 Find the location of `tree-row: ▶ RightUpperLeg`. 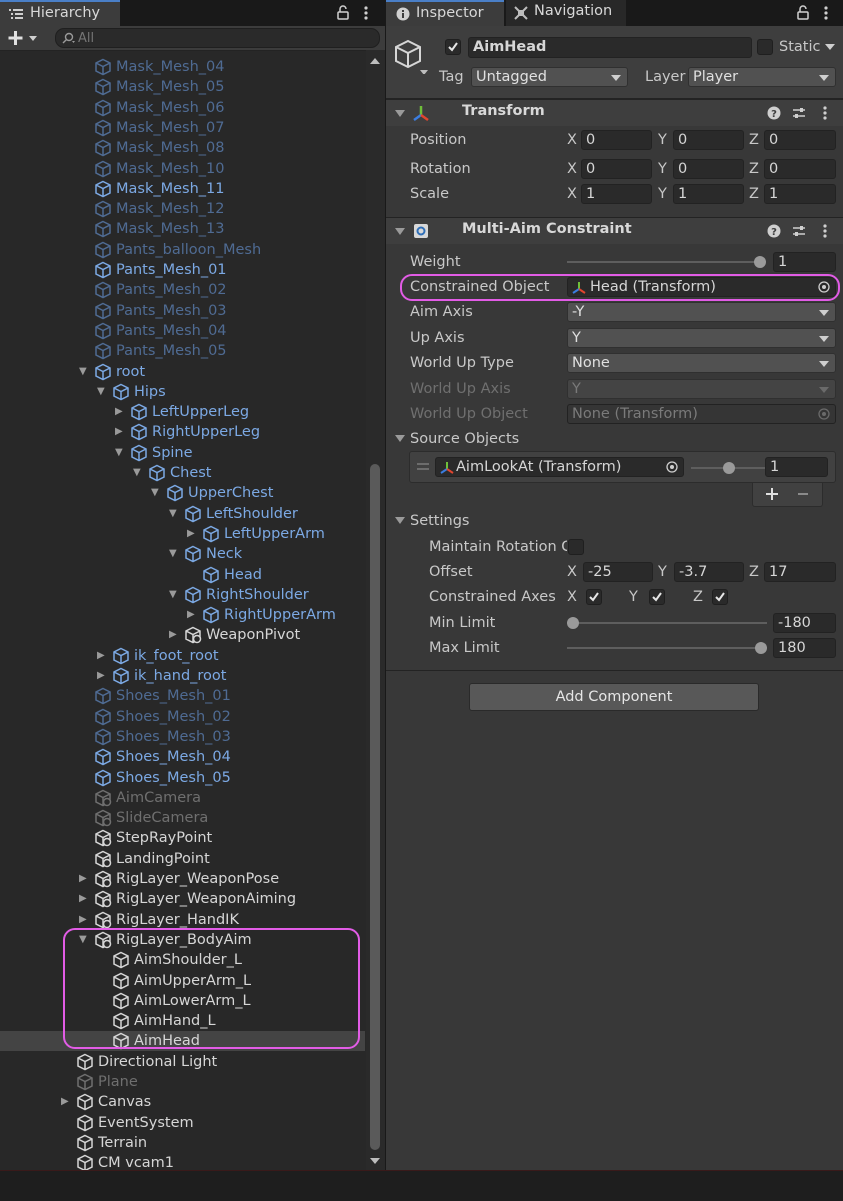

tree-row: ▶ RightUpperLeg is located at coordinates (182, 432).